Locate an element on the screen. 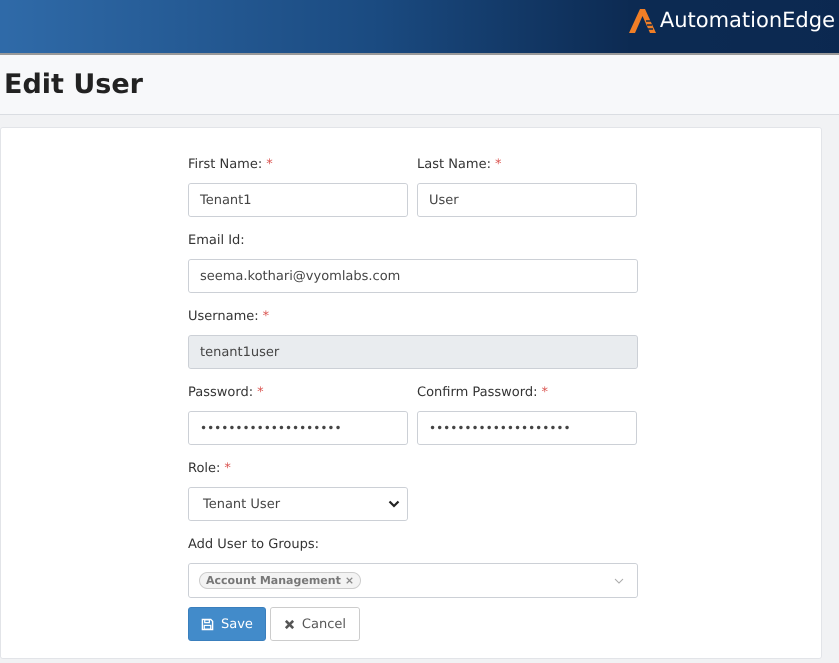 This screenshot has height=663, width=839. field-label: Username: is located at coordinates (223, 317).